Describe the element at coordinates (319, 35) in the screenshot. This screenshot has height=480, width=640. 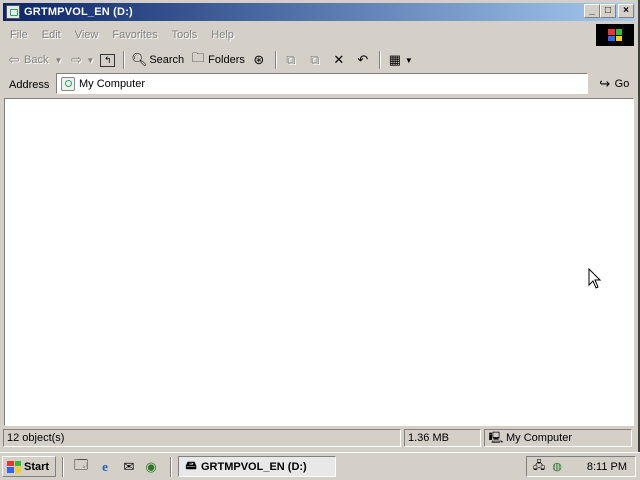
I see `menu-bar: File Edit View Favorites Tools Help` at that location.